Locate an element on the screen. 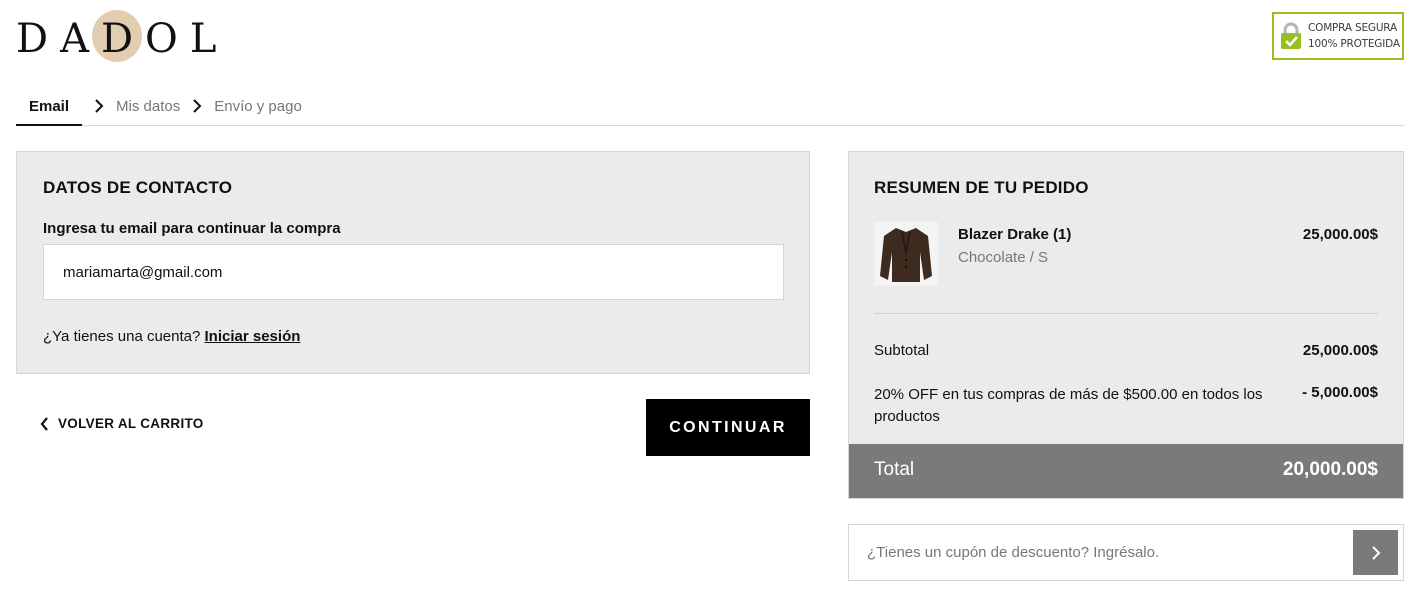  email-input is located at coordinates (413, 272).